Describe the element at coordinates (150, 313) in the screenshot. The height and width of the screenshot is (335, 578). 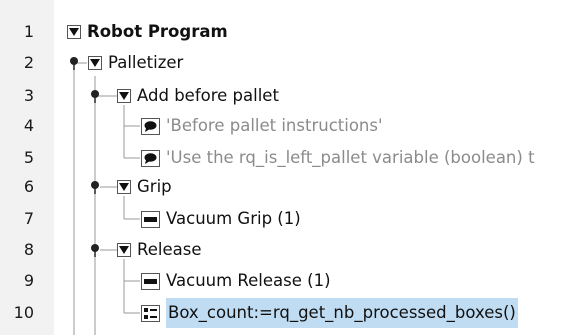
I see `assignment-icon` at that location.